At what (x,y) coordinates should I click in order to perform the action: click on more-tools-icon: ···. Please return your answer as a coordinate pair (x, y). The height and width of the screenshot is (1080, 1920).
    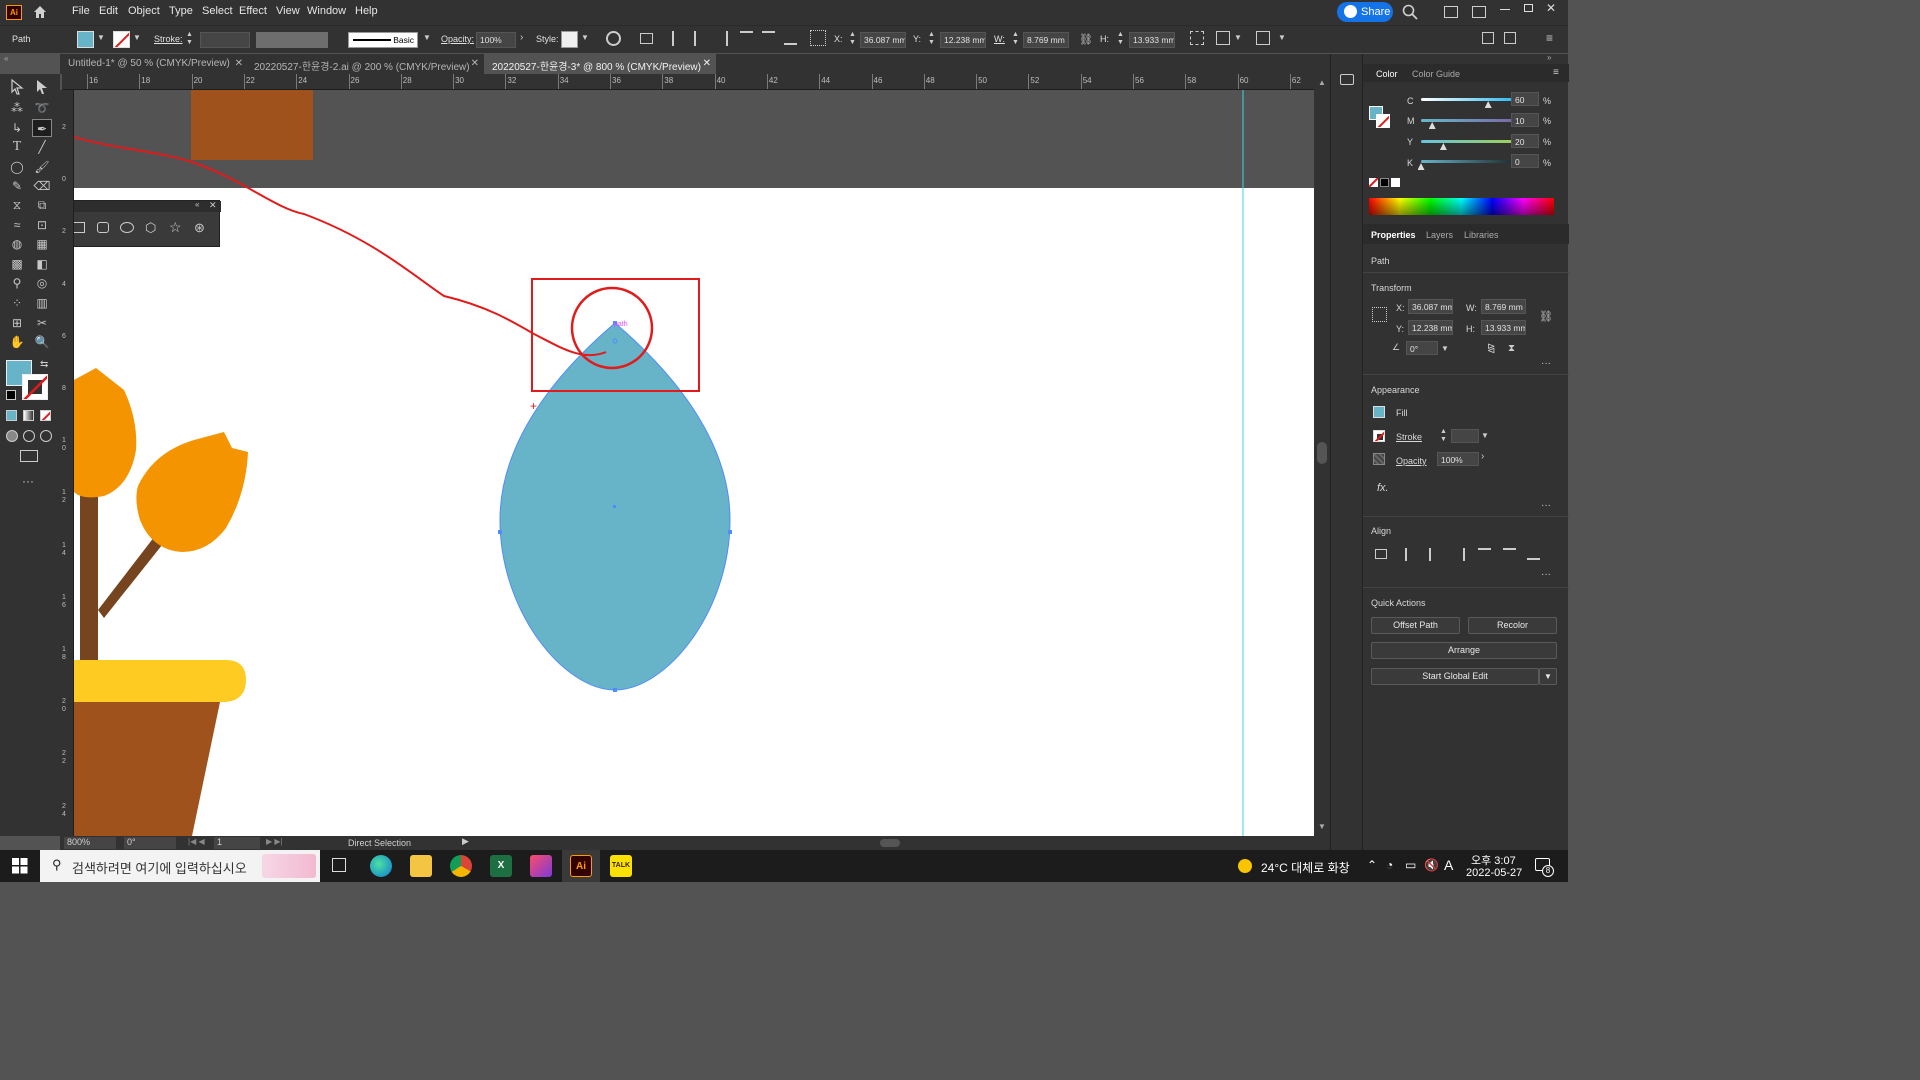
    Looking at the image, I should click on (28, 481).